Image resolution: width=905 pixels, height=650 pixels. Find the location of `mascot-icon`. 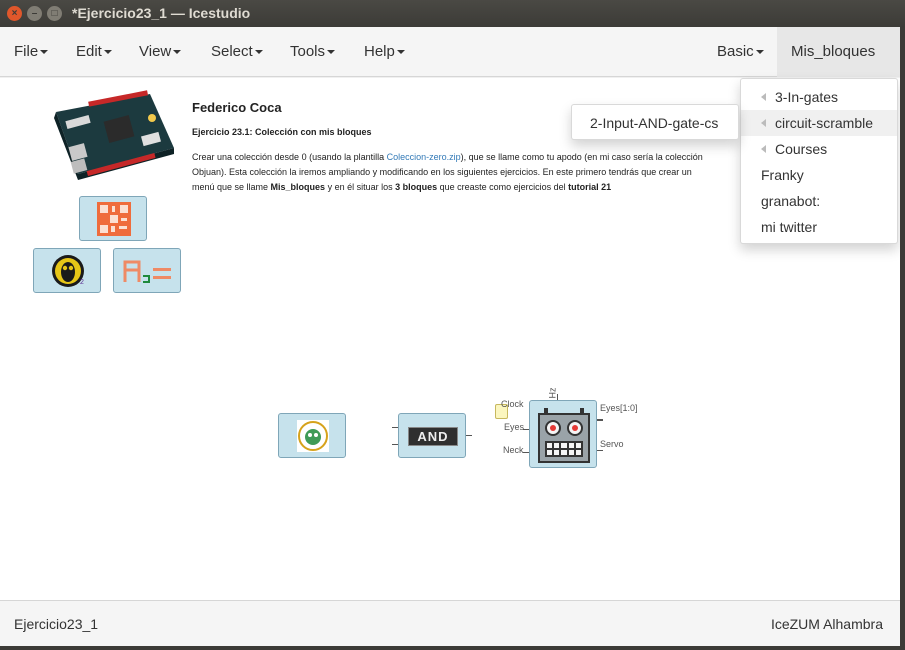

mascot-icon is located at coordinates (313, 436).